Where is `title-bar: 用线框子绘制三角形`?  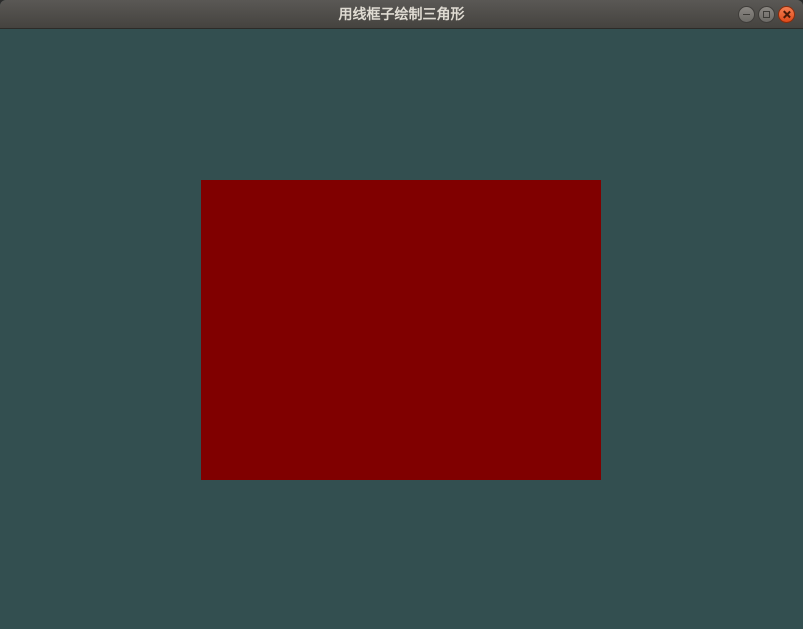
title-bar: 用线框子绘制三角形 is located at coordinates (401, 14).